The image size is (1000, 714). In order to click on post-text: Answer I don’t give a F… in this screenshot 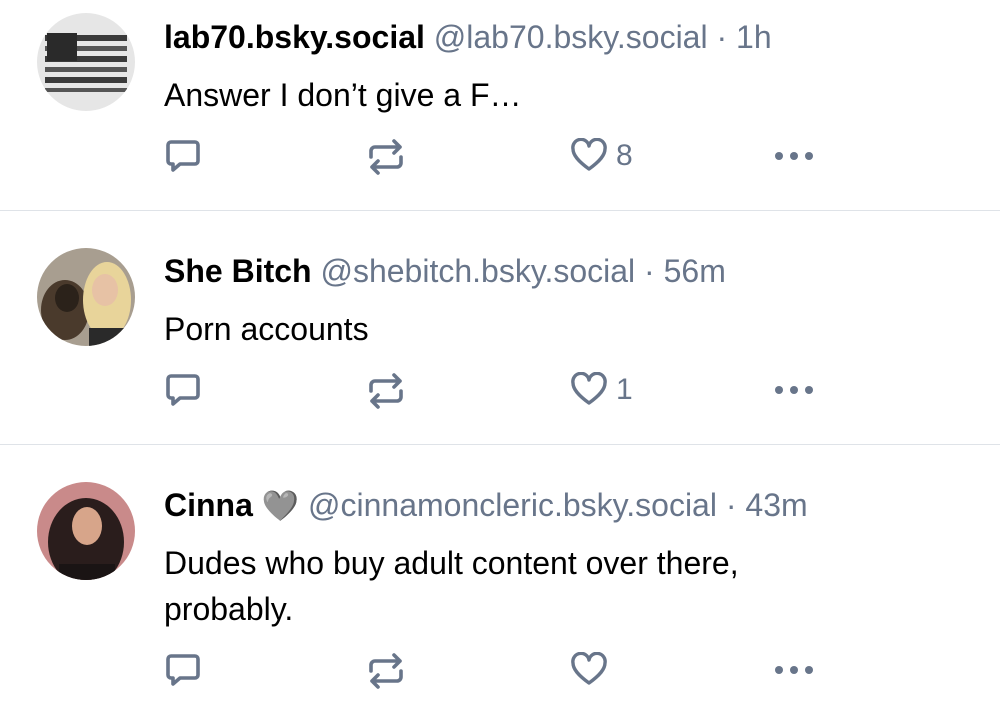, I will do `click(343, 95)`.